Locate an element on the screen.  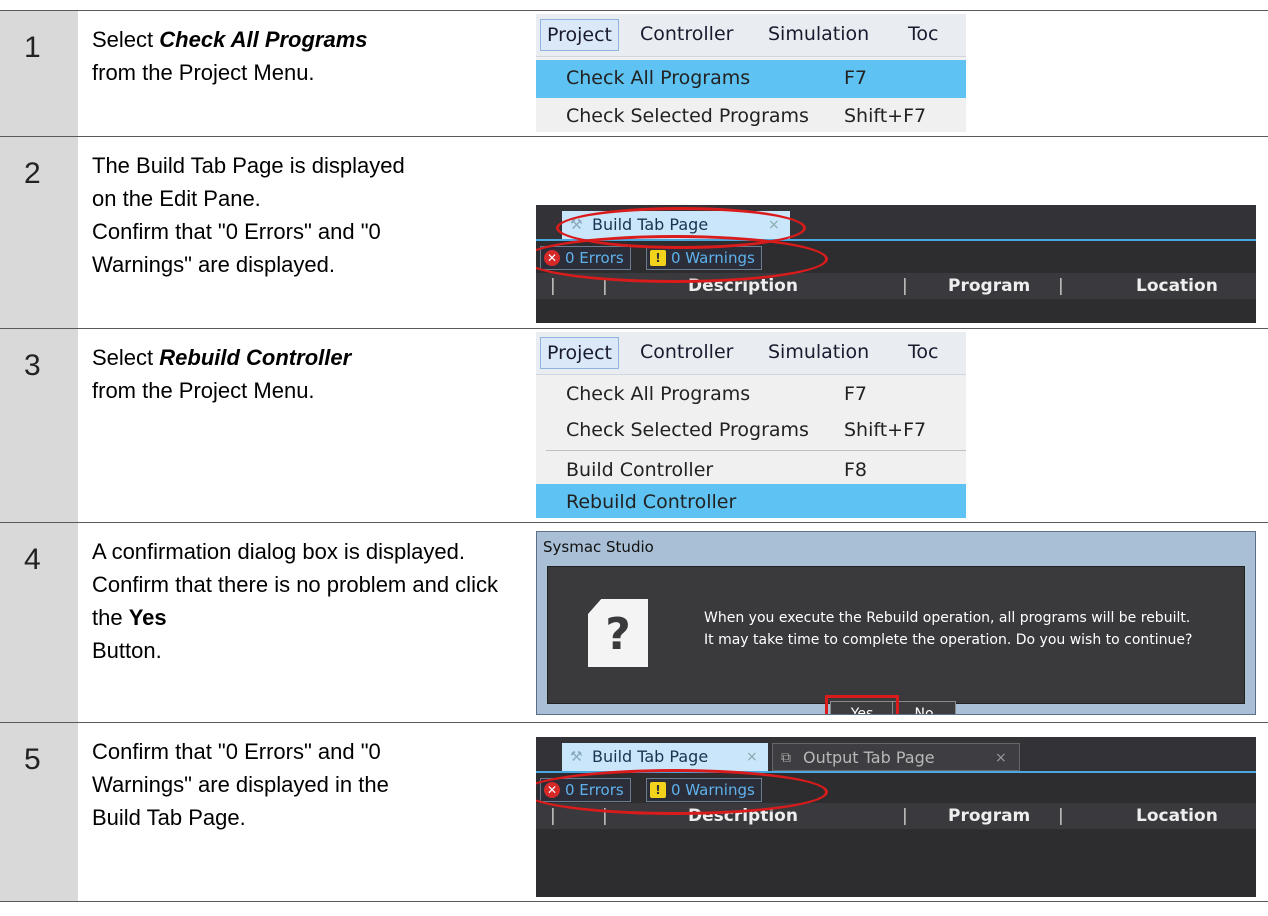
step-number-column: 4 is located at coordinates (39, 622).